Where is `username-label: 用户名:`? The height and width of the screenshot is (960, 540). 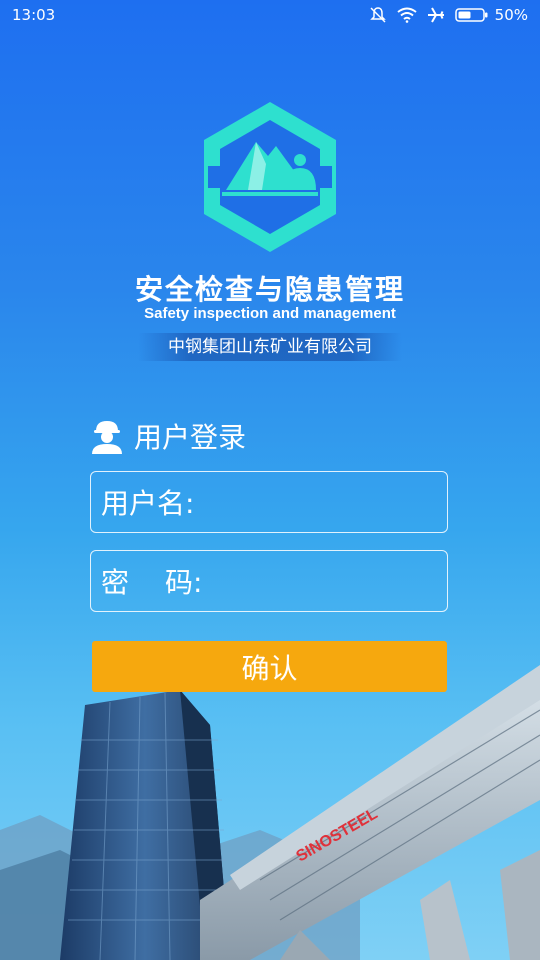 username-label: 用户名: is located at coordinates (148, 503).